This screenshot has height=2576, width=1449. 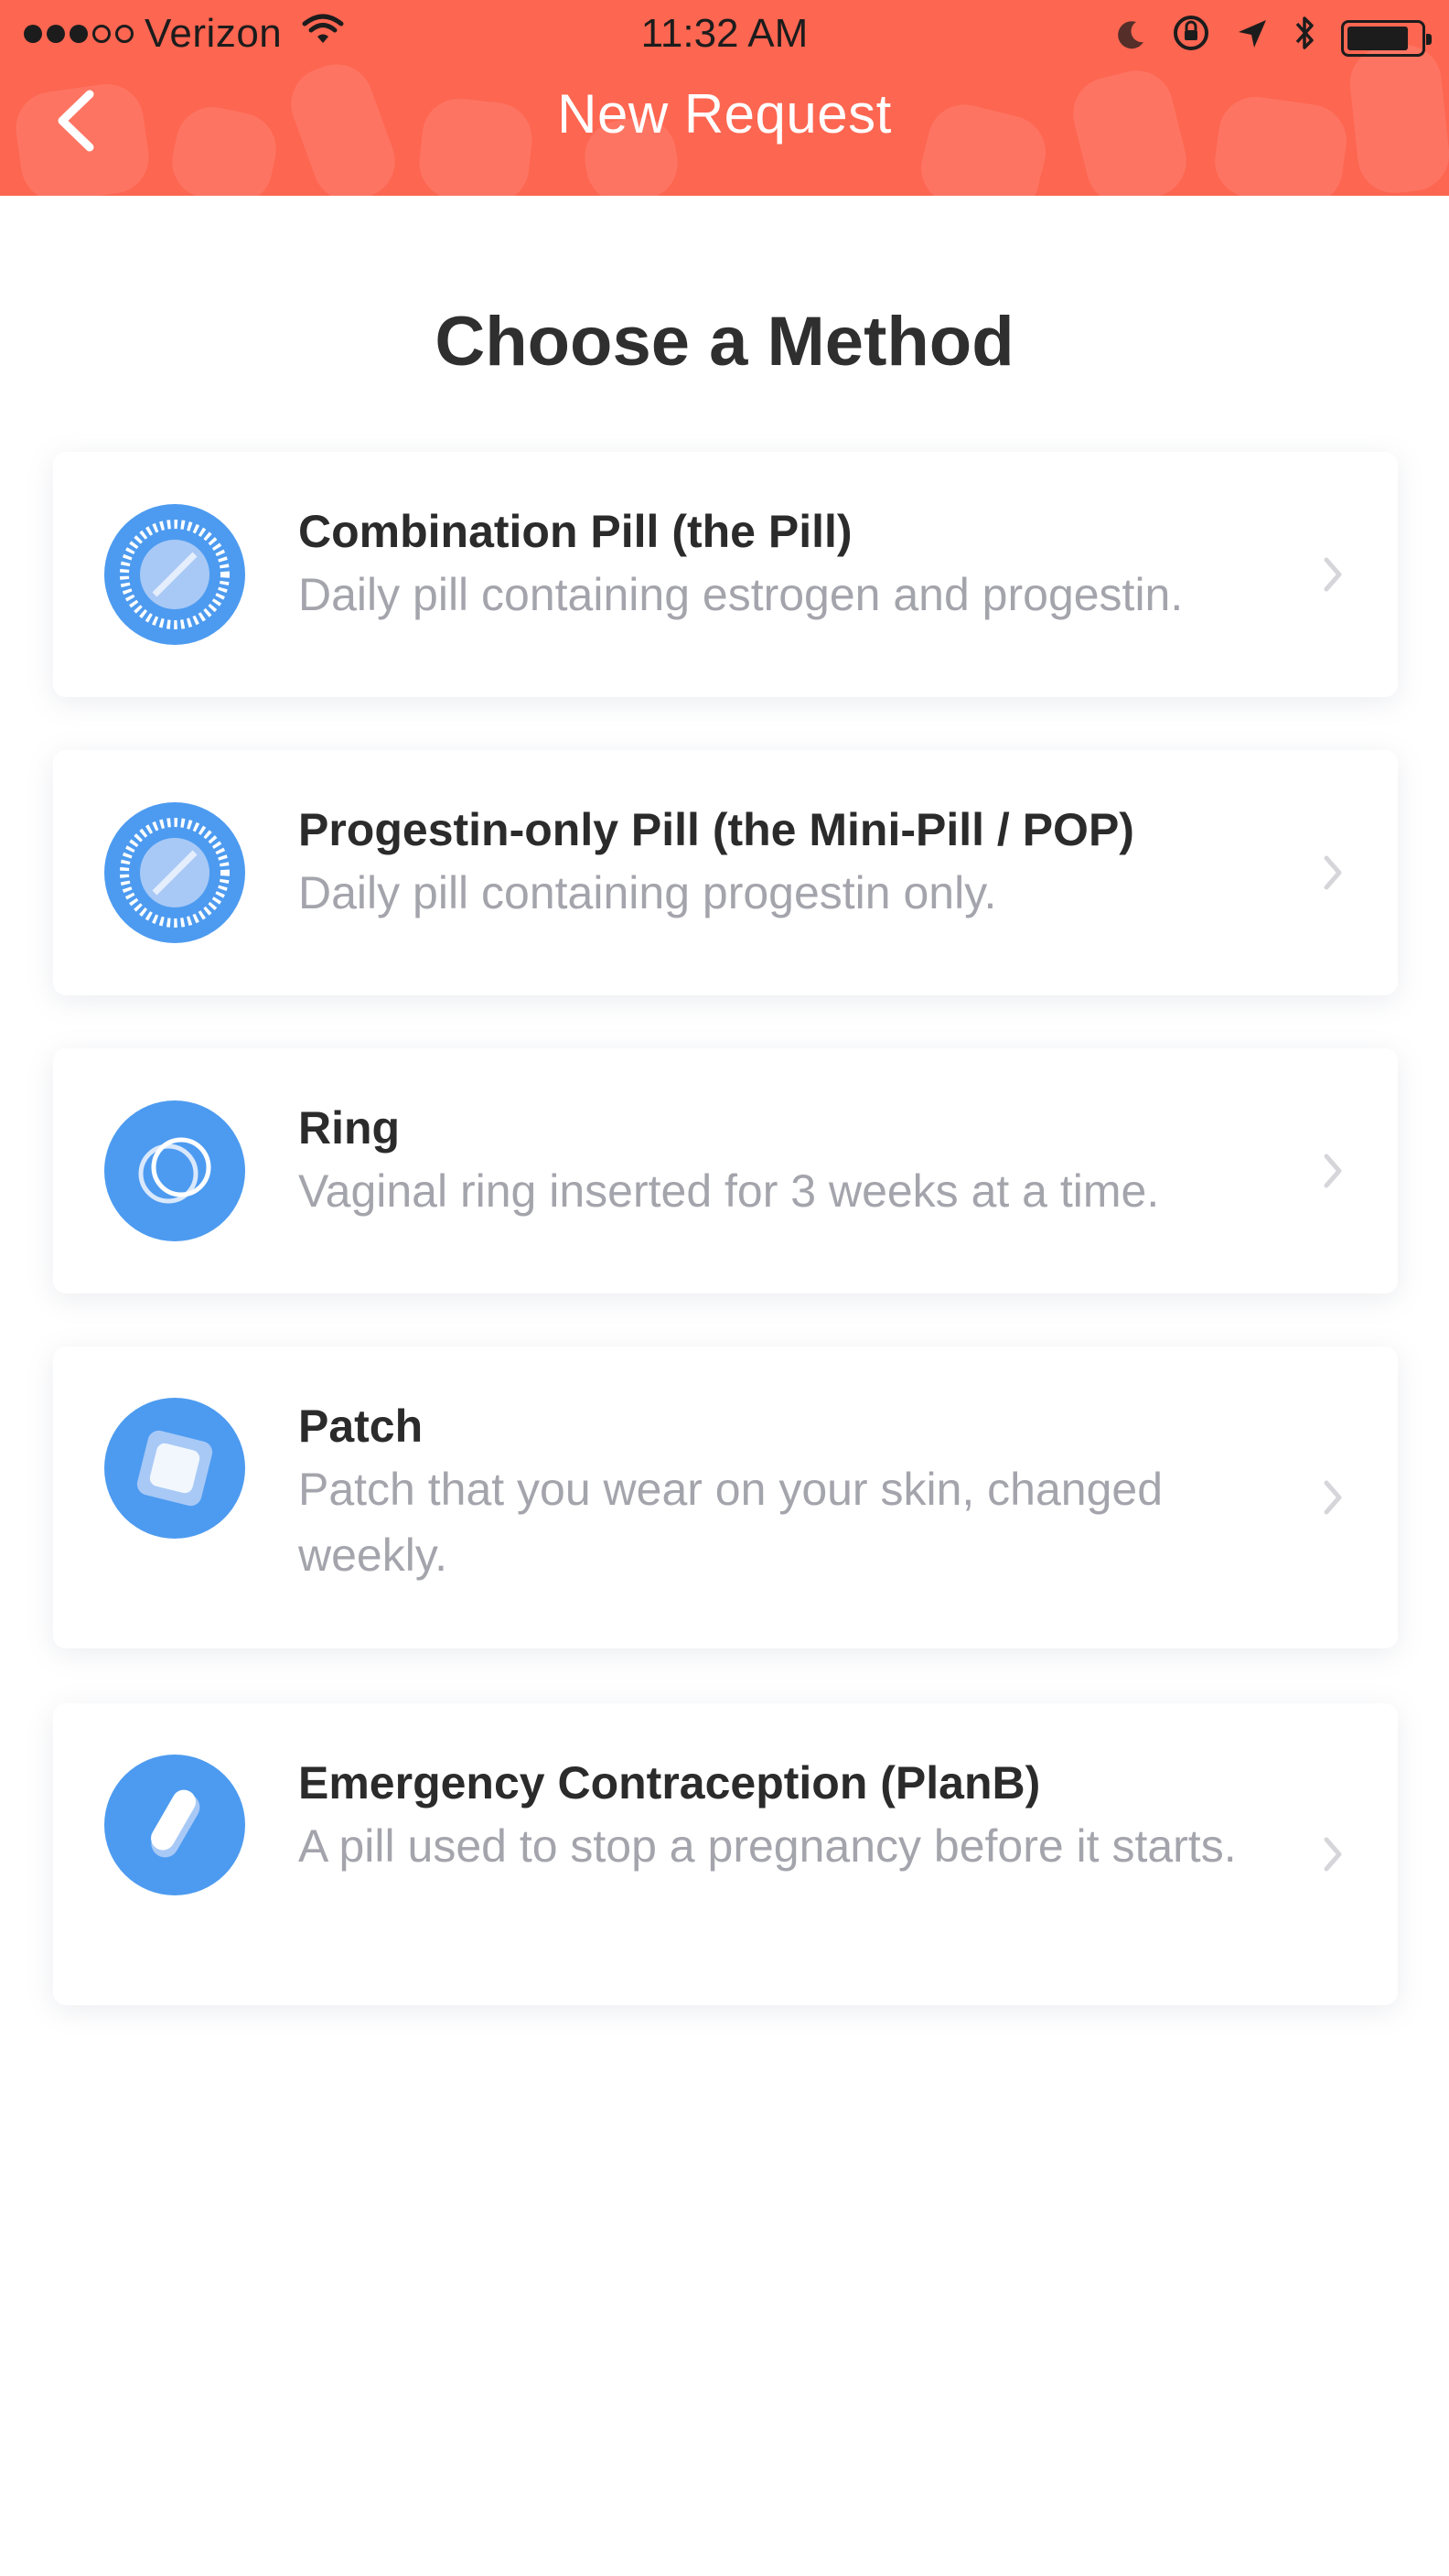 I want to click on patch-icon, so click(x=174, y=1469).